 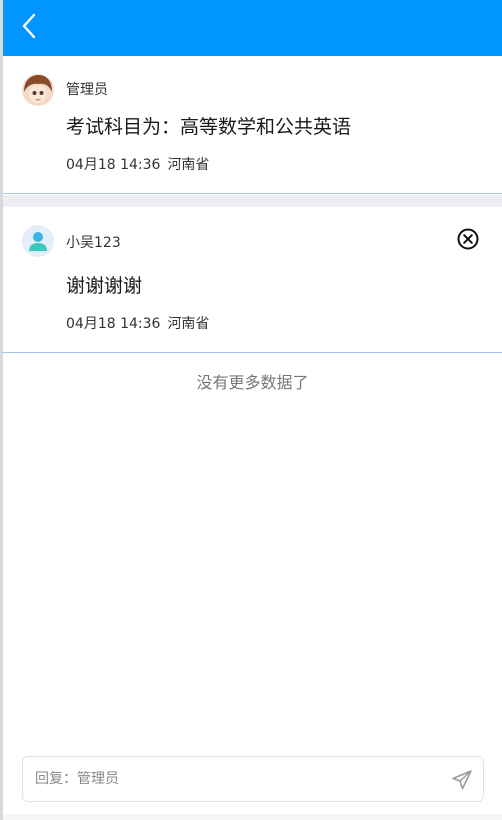 What do you see at coordinates (235, 779) in the screenshot?
I see `reply-input` at bounding box center [235, 779].